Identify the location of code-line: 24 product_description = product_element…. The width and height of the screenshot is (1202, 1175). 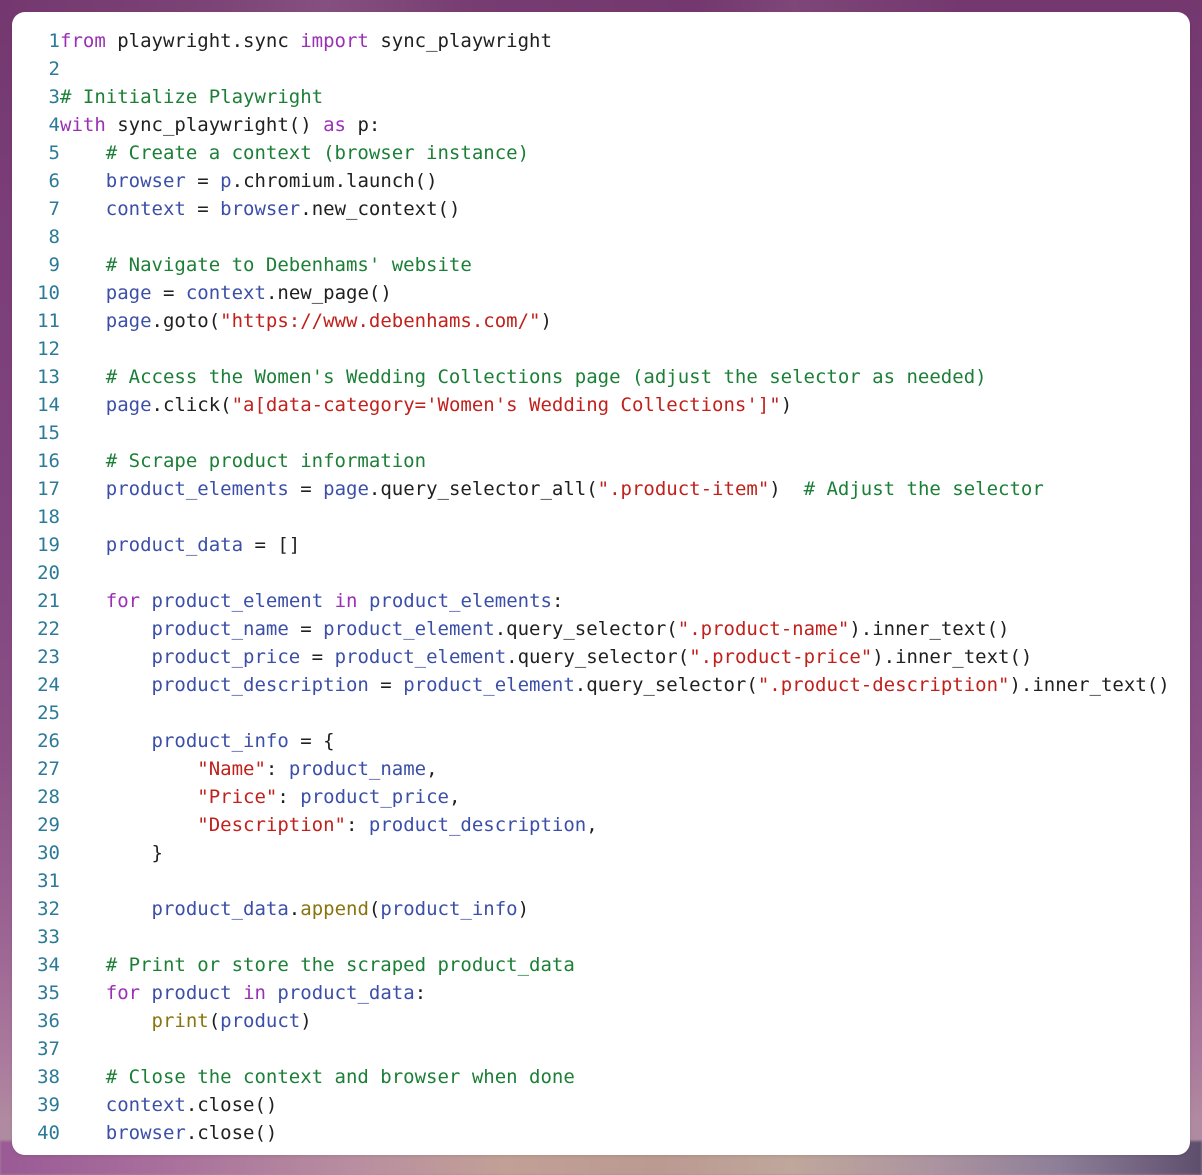
(601, 685).